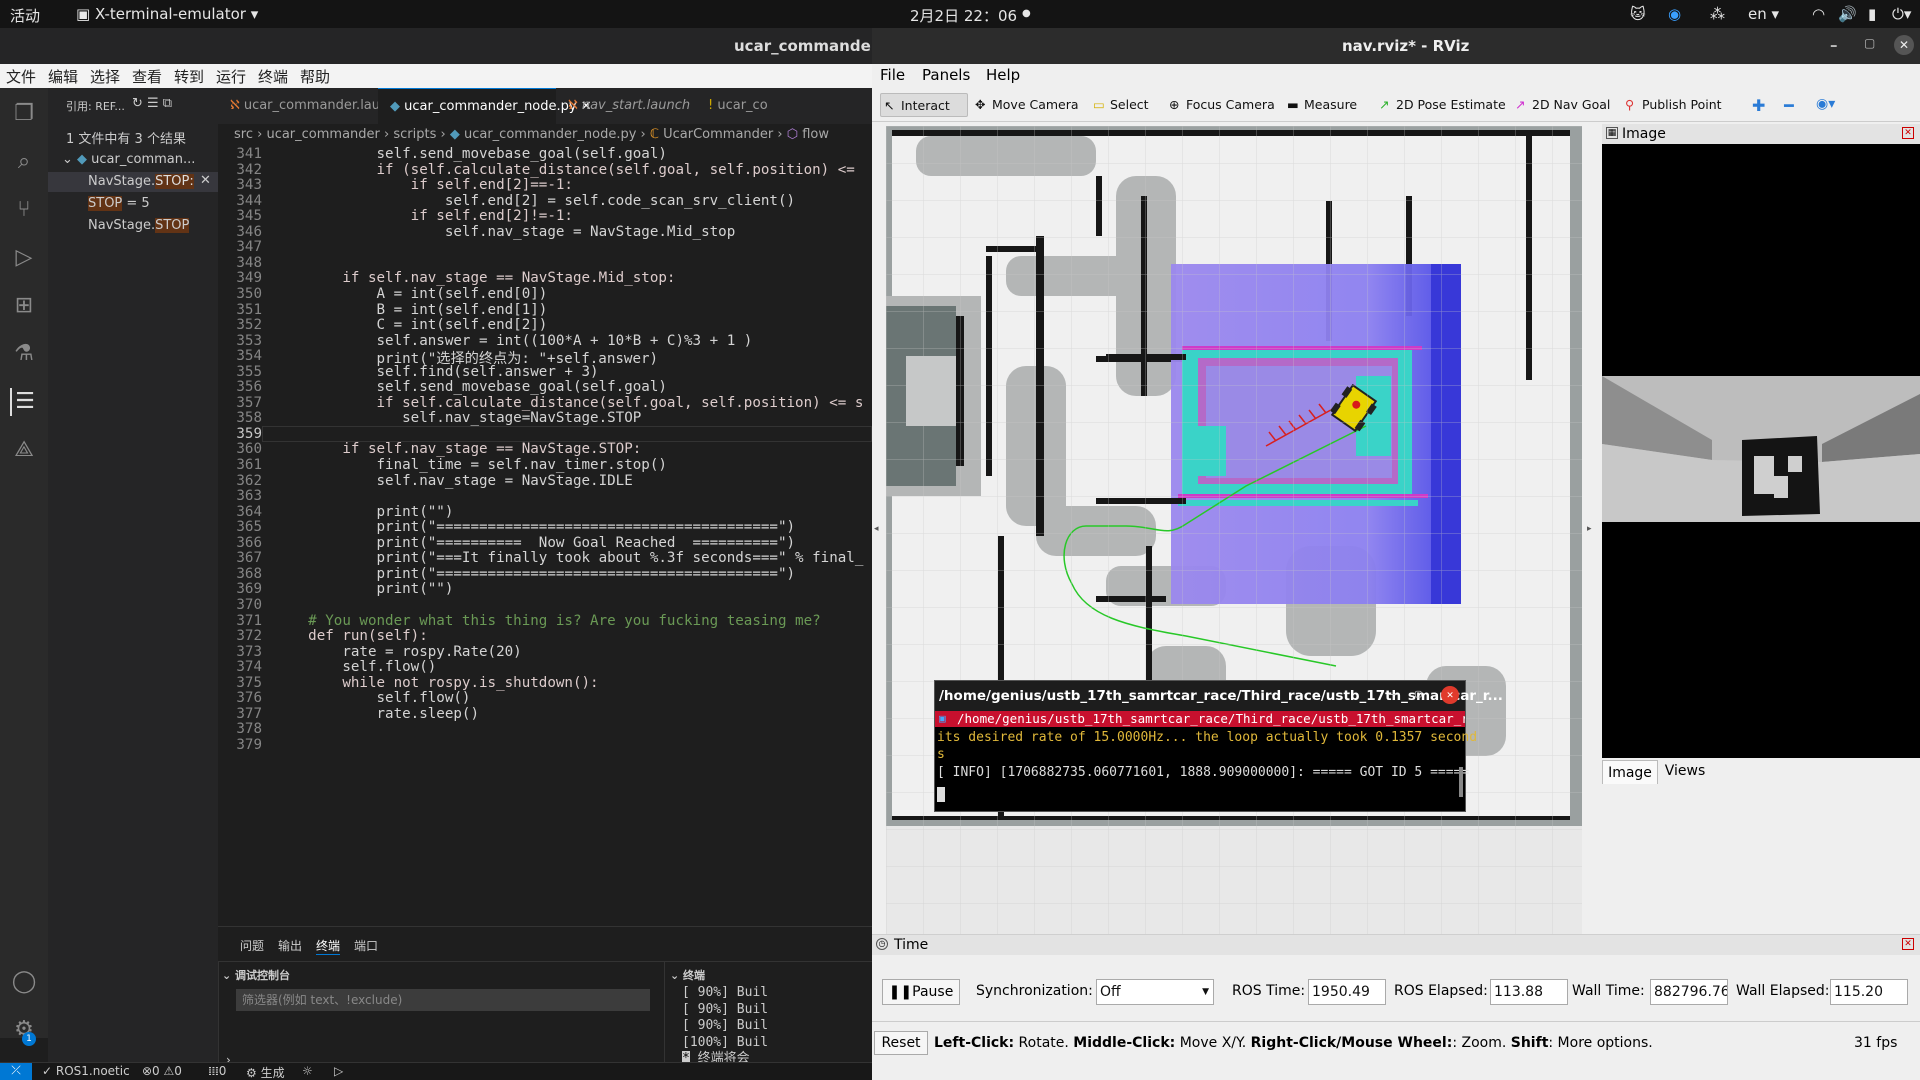 This screenshot has height=1080, width=1920. I want to click on tool-publish-point: ⚲ Publish Point, so click(1672, 105).